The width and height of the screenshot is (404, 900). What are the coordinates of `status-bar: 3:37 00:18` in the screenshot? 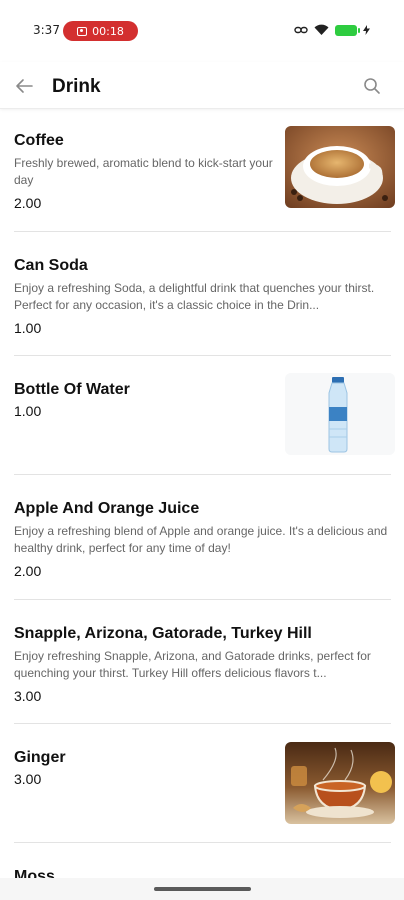 It's located at (202, 31).